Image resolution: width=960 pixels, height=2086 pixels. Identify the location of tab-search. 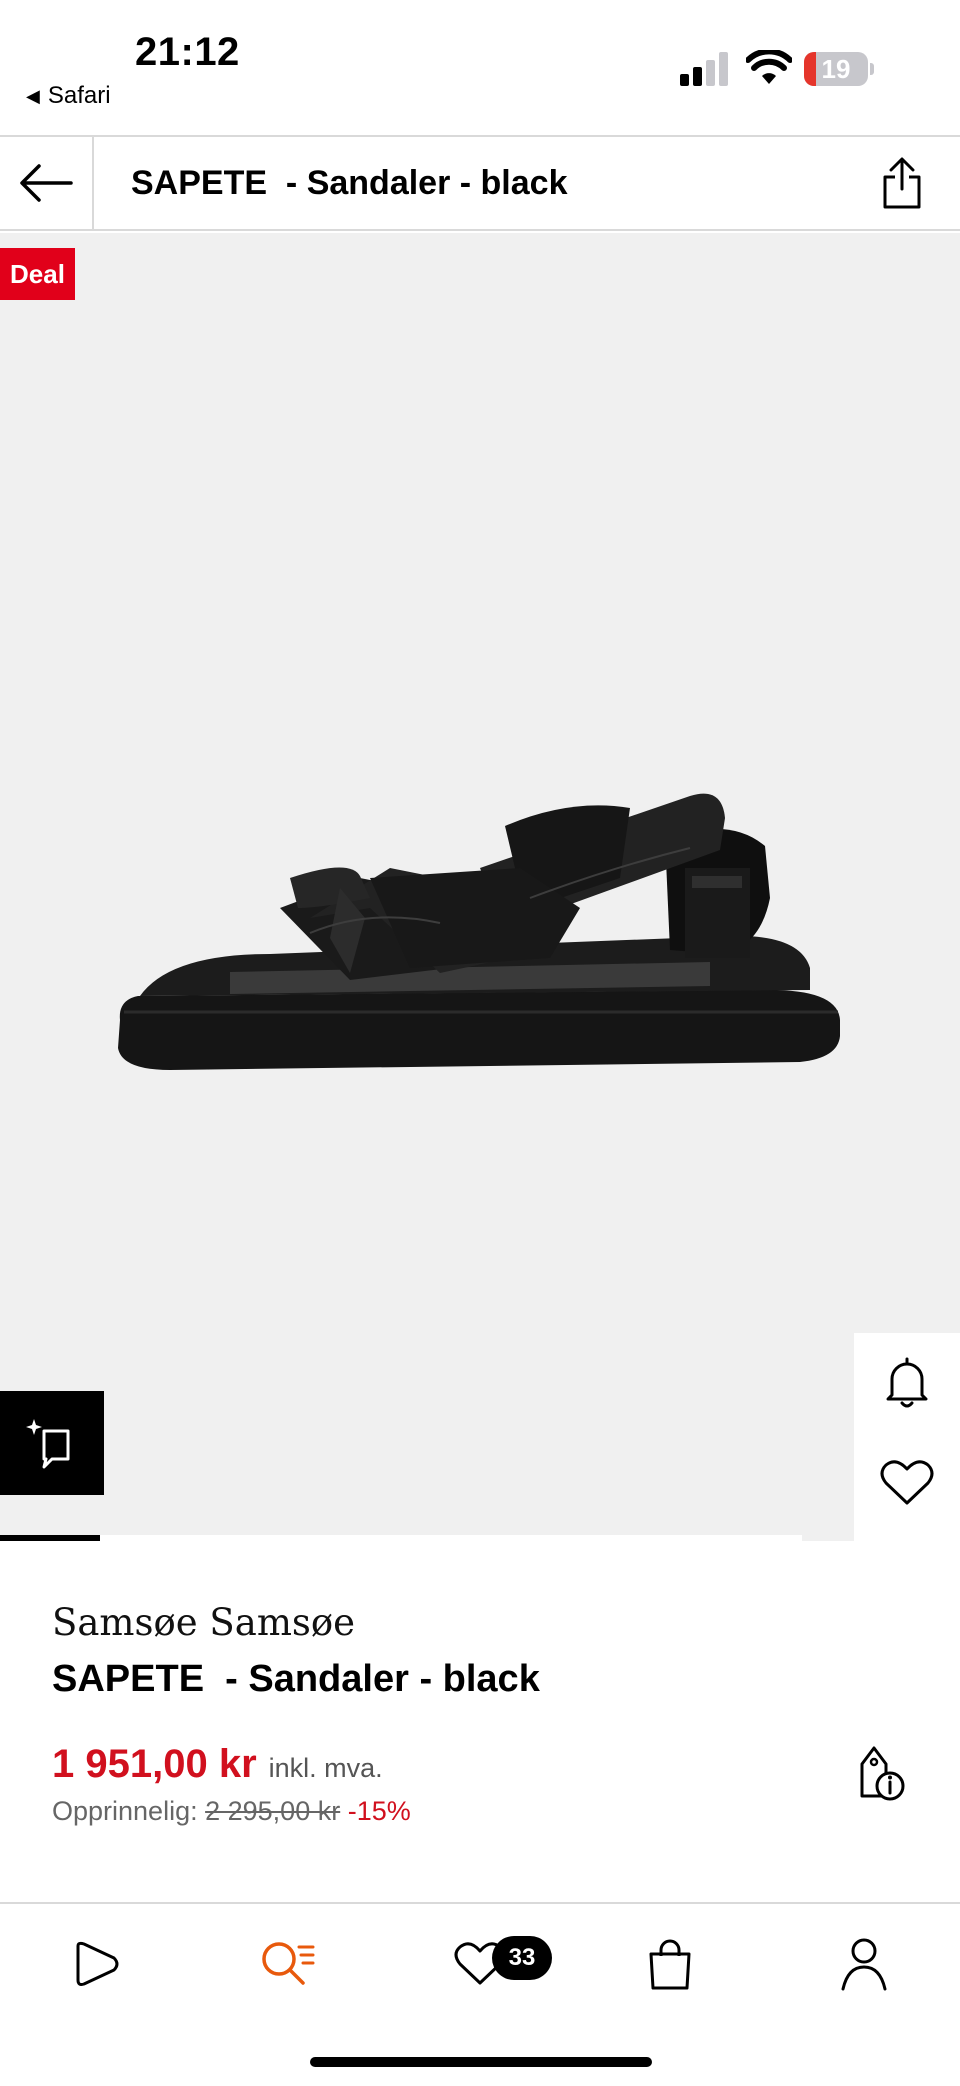
(288, 1964).